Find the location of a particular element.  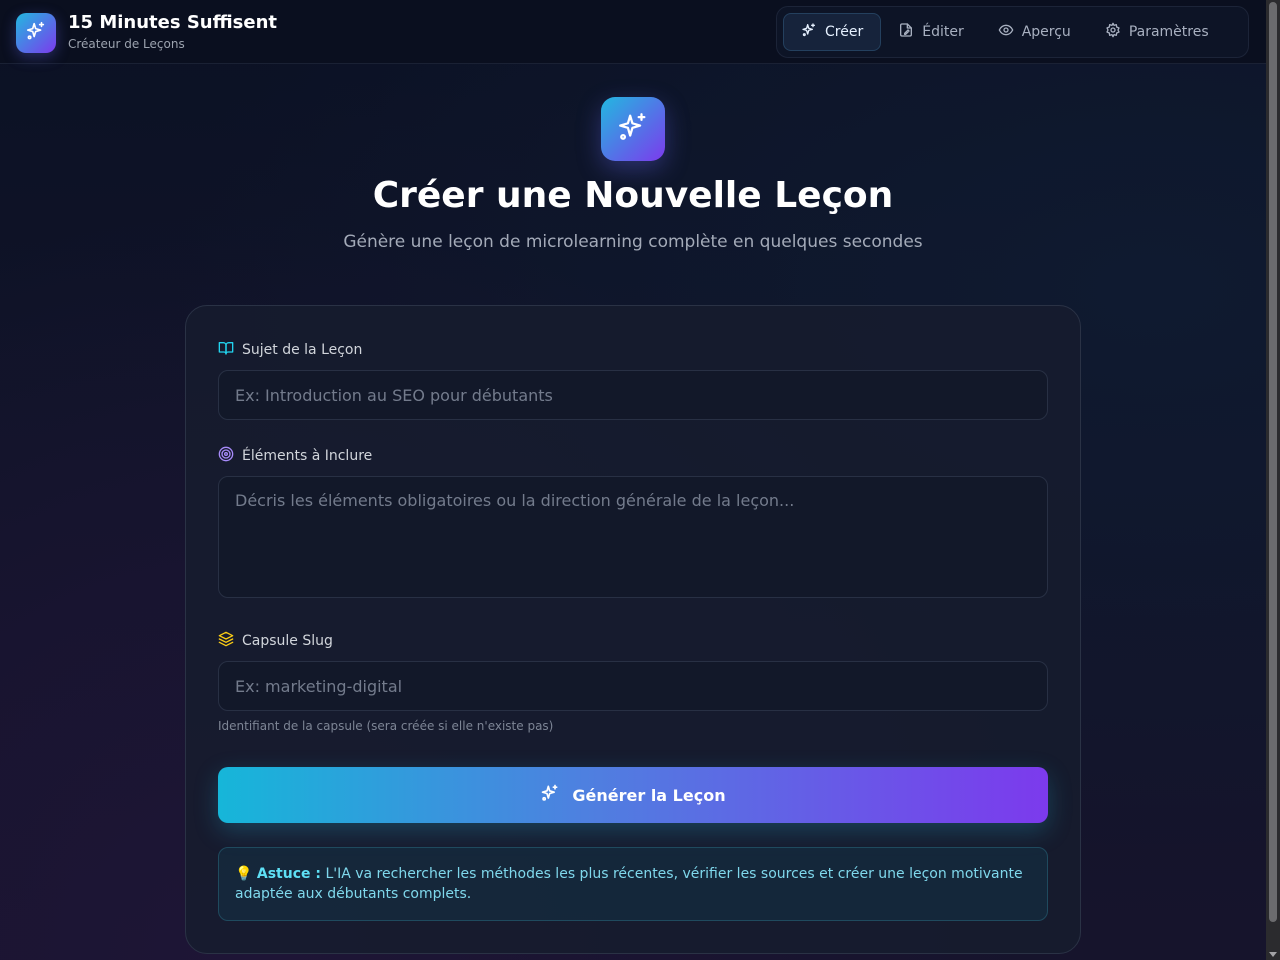

page-scrollbar is located at coordinates (1273, 480).